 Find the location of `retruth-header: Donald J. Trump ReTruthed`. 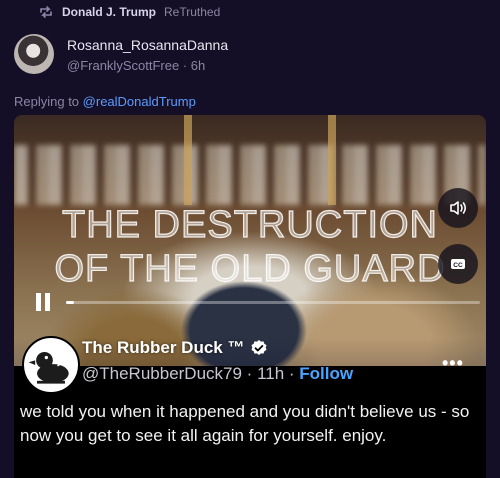

retruth-header: Donald J. Trump ReTruthed is located at coordinates (129, 12).